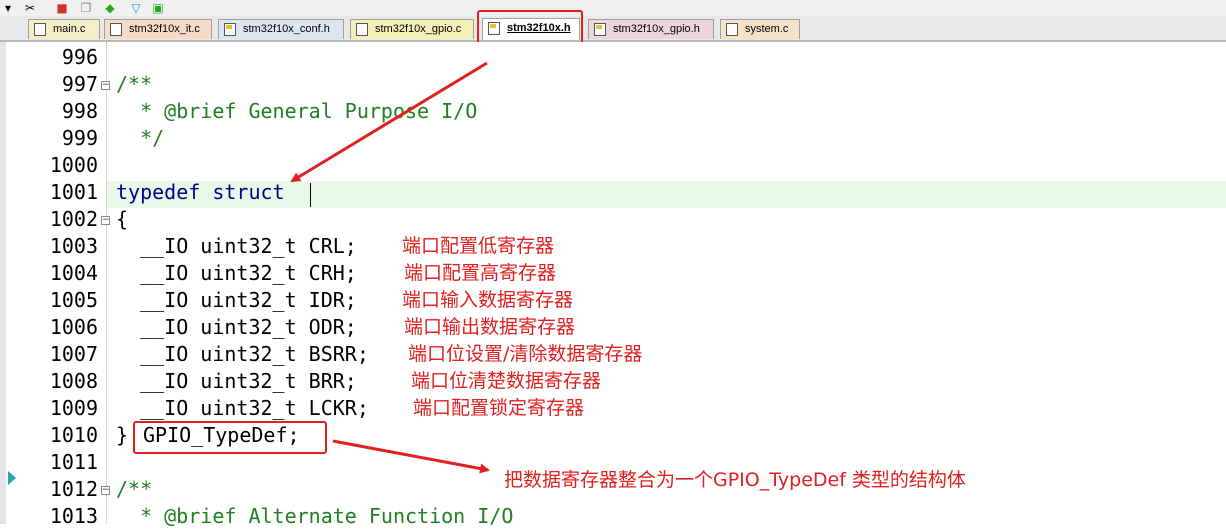 Image resolution: width=1226 pixels, height=530 pixels. I want to click on tab-stm32f10x-it-c: stm32f10x_it.c, so click(158, 29).